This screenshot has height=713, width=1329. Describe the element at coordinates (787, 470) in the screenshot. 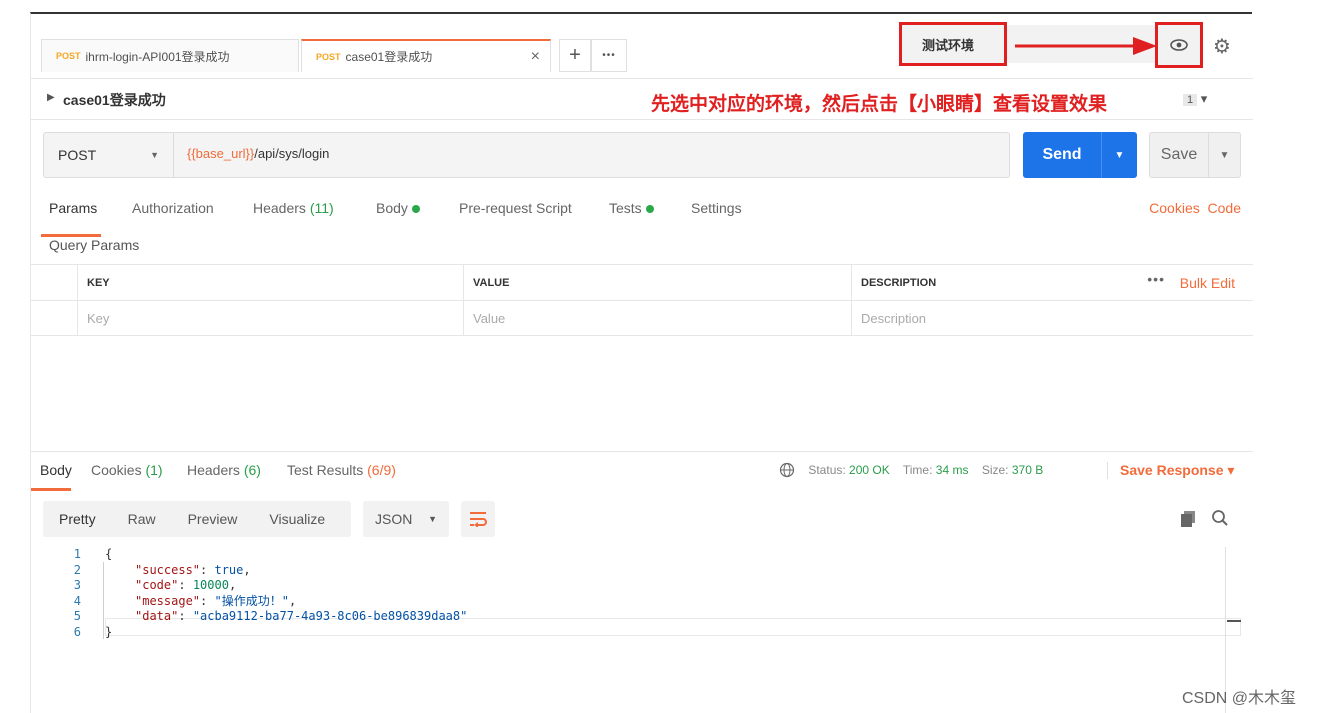

I see `globe-icon` at that location.